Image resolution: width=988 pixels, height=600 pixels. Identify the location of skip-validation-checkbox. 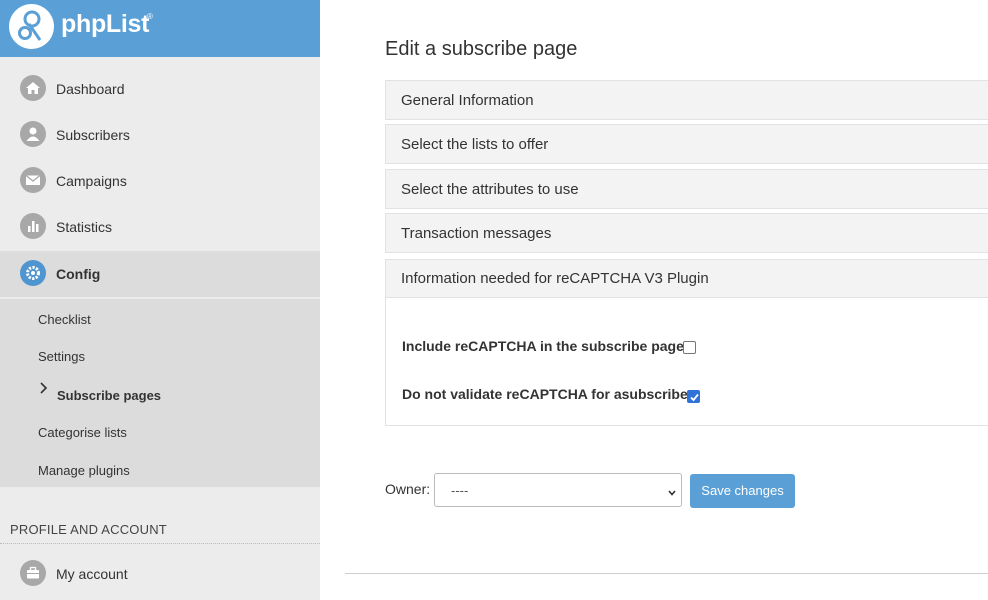
(693, 396).